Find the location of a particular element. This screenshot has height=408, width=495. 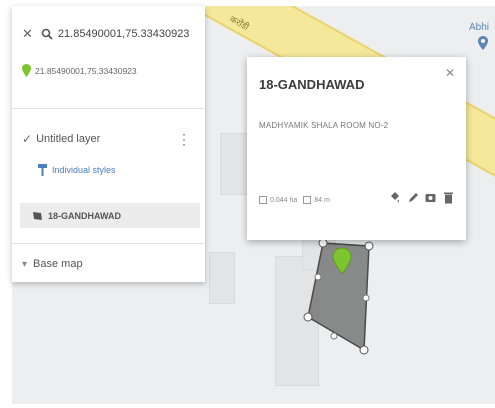

feature-label: 18-GANDHAWAD is located at coordinates (85, 215).